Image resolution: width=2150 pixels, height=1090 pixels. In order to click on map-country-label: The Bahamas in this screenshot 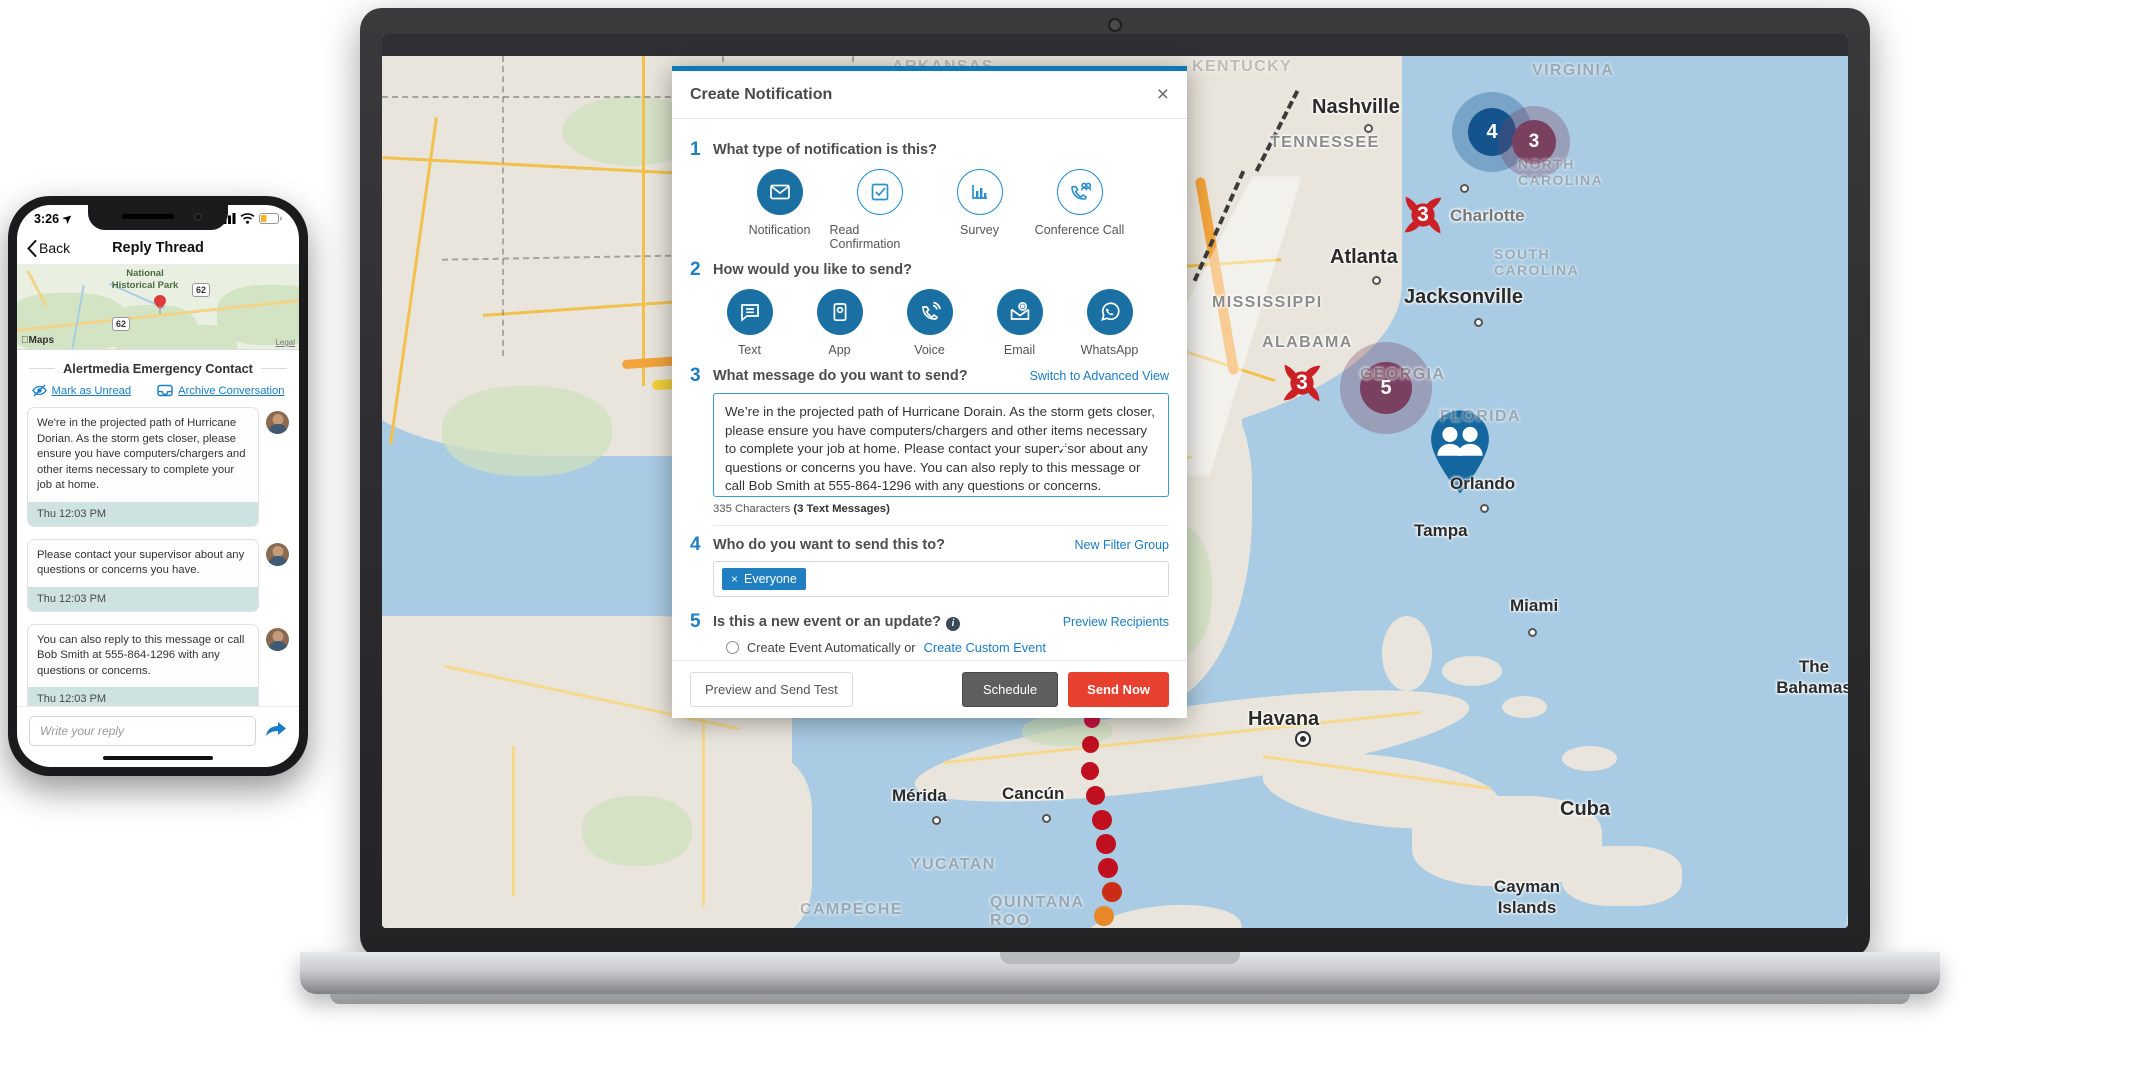, I will do `click(1812, 677)`.